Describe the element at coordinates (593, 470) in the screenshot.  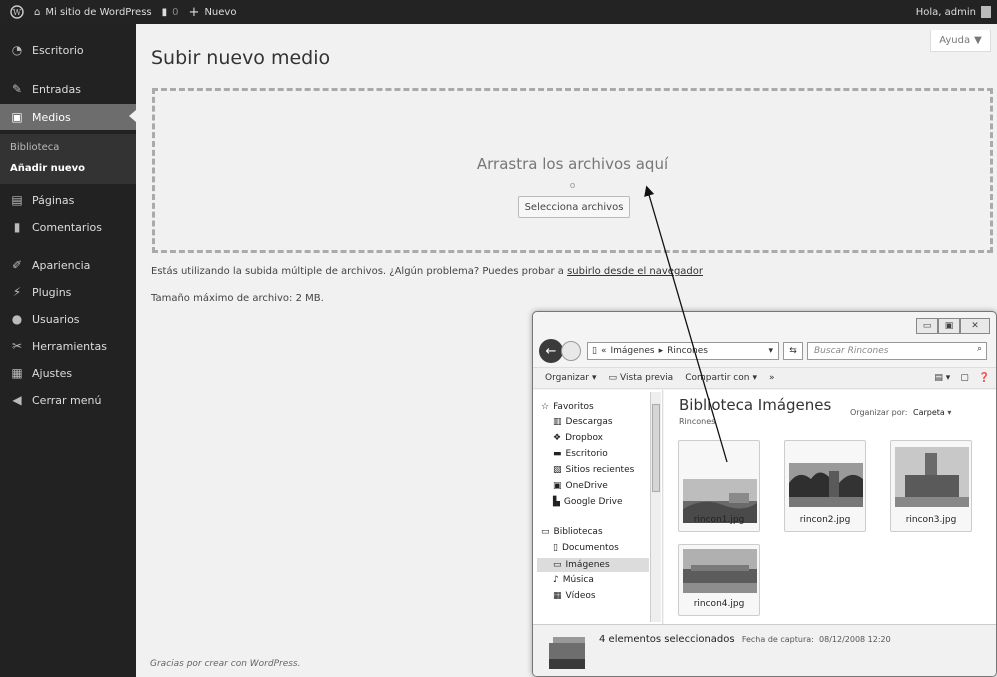
I see `nav-item: ▧ Sitios recientes` at that location.